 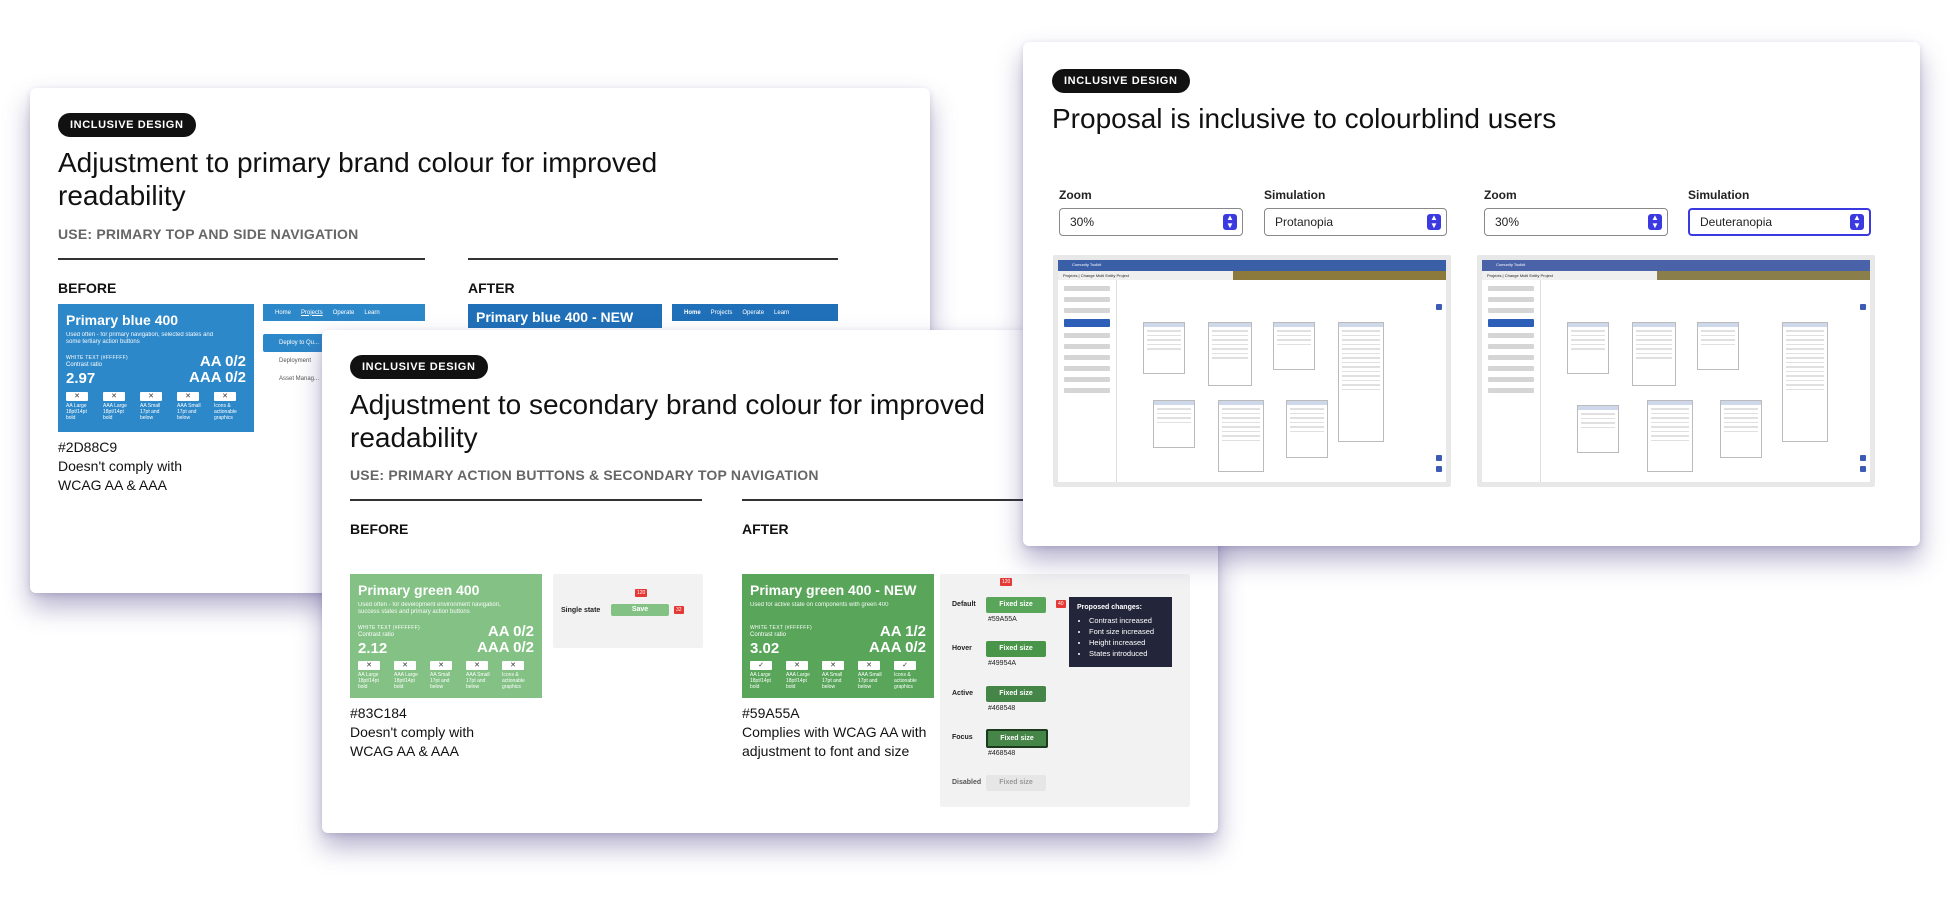 I want to click on aa-score: AA 0/2 AAA 0/2, so click(x=505, y=640).